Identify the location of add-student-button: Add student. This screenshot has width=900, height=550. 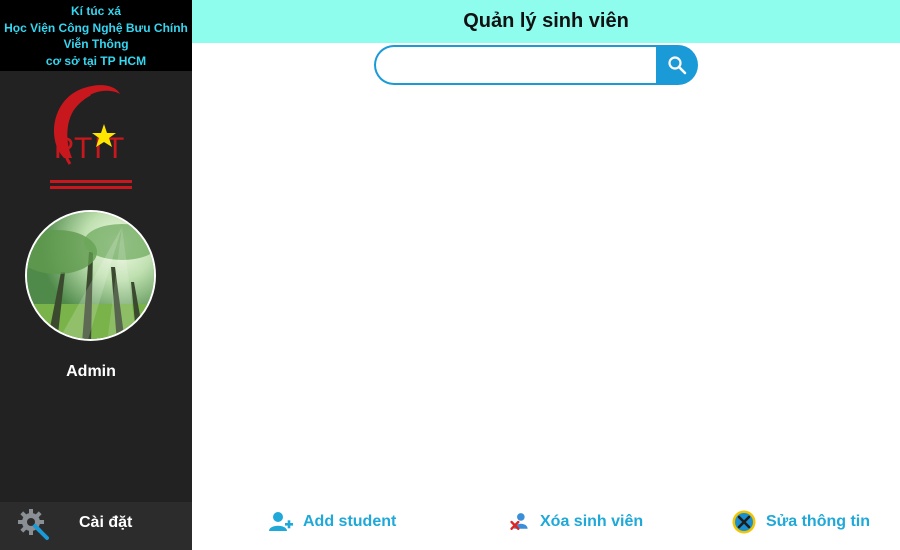
(332, 522).